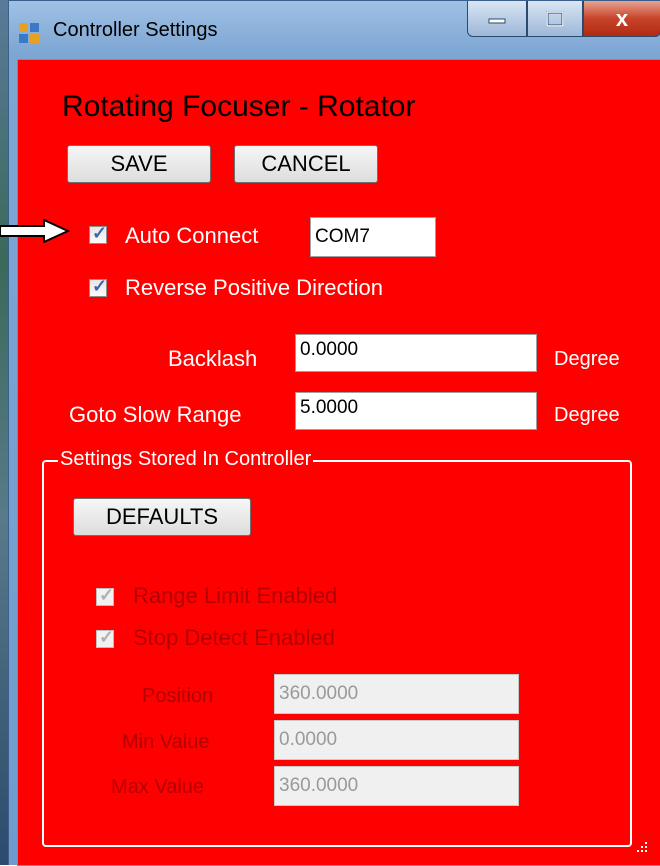  What do you see at coordinates (186, 459) in the screenshot?
I see `groupbox-title: Settings Stored In Controller` at bounding box center [186, 459].